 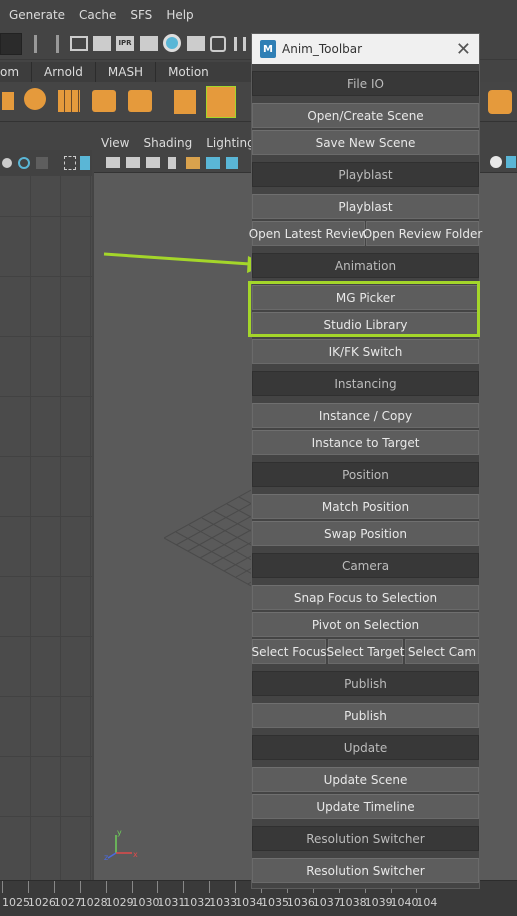 I want to click on header-position: Position, so click(x=365, y=474).